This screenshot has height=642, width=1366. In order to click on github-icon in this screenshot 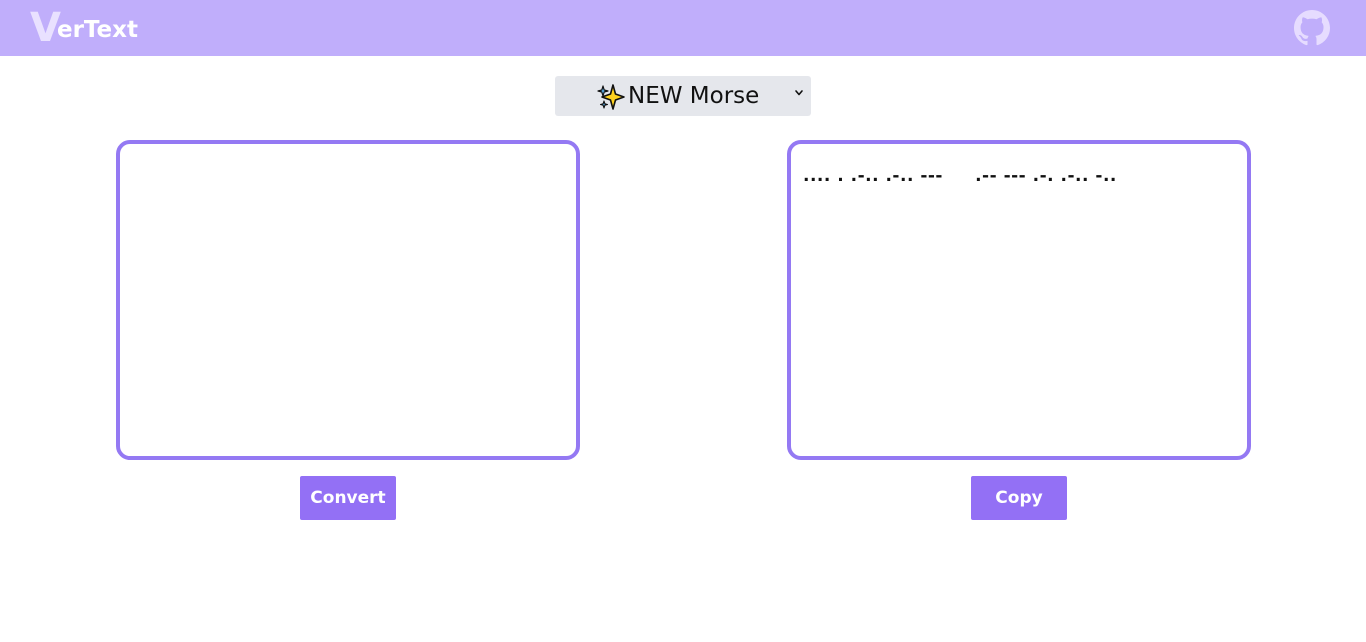, I will do `click(1312, 28)`.